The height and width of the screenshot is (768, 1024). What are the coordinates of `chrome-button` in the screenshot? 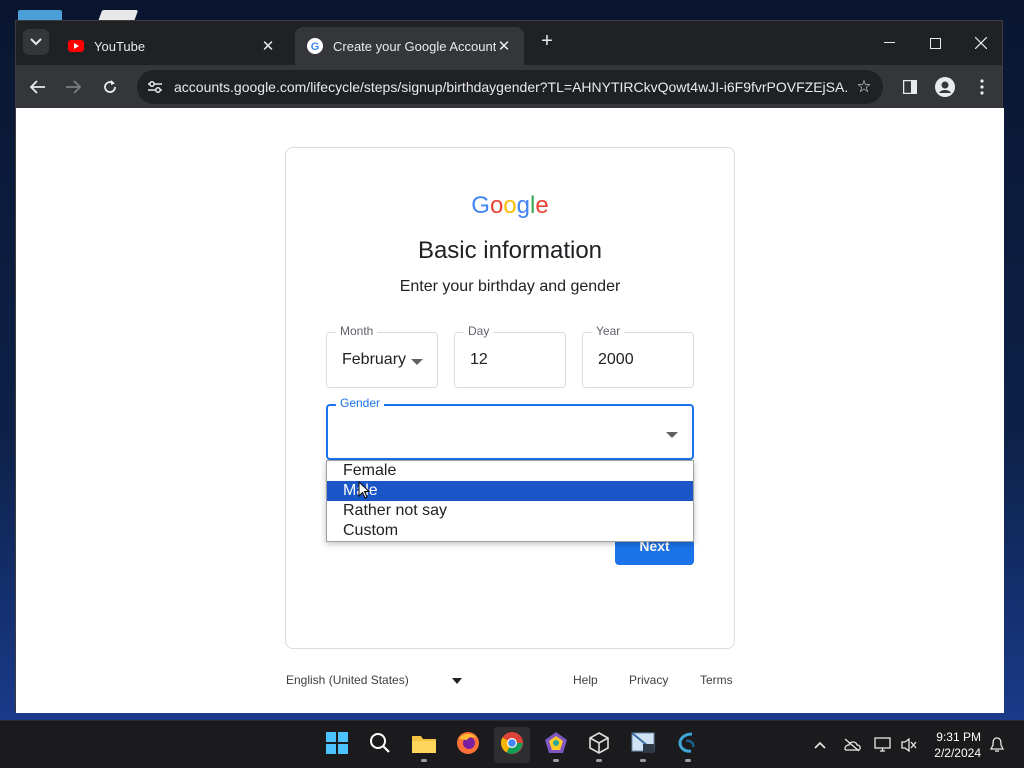 It's located at (512, 745).